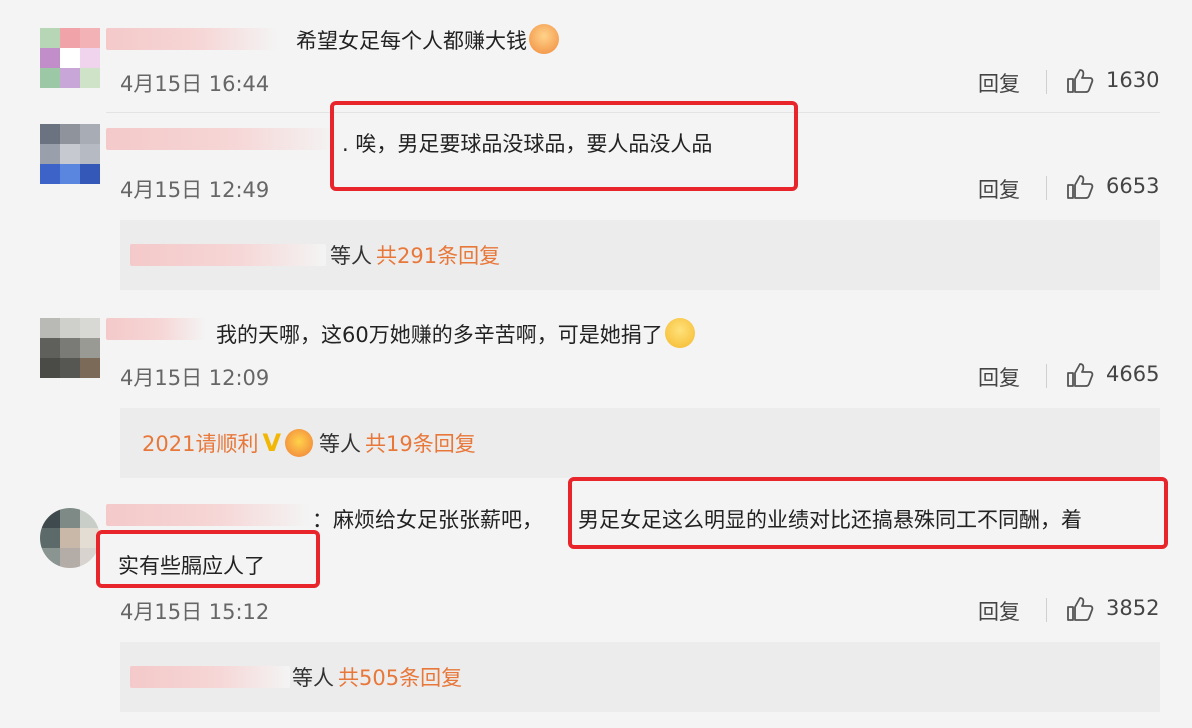  I want to click on comment-time: 4月15日 12:49, so click(195, 190).